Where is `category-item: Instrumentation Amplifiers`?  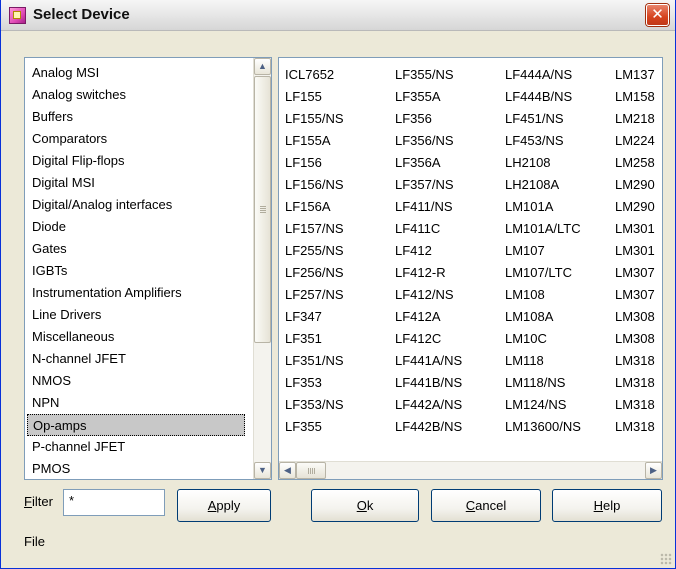
category-item: Instrumentation Amplifiers is located at coordinates (136, 293).